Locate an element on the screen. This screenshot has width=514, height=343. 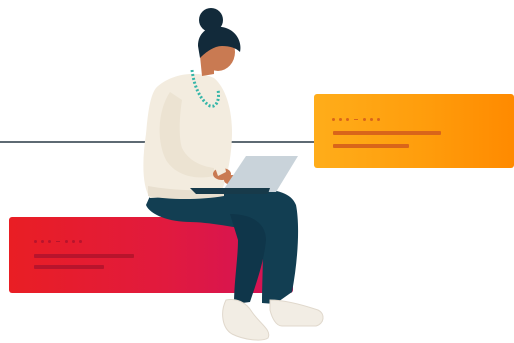
pants is located at coordinates (222, 246).